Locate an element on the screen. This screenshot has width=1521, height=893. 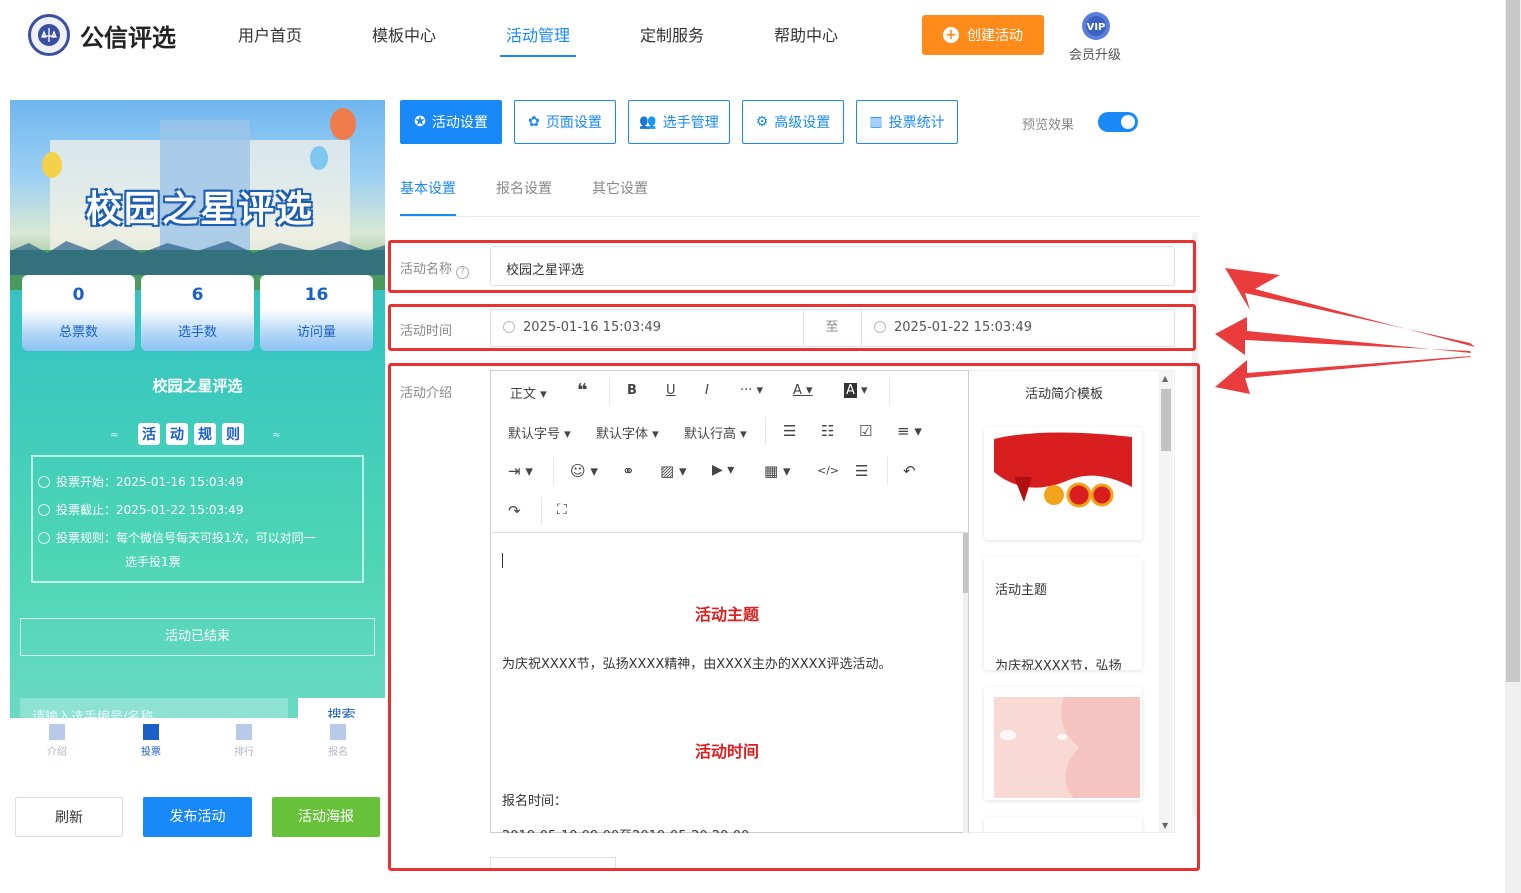
page-scrollbar is located at coordinates (1513, 446).